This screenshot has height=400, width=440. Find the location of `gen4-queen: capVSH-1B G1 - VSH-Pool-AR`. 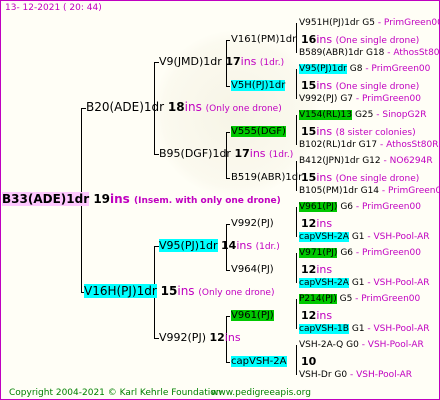

gen4-queen: capVSH-1B G1 - VSH-Pool-AR is located at coordinates (364, 329).